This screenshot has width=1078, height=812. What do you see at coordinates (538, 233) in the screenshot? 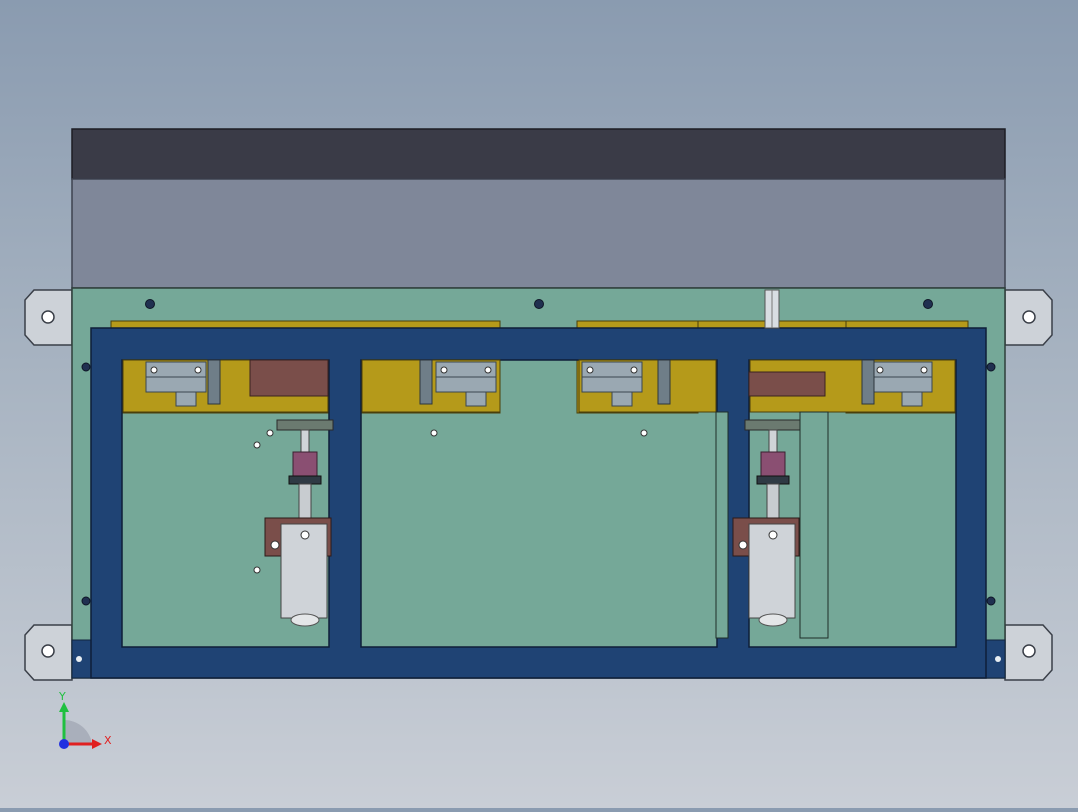
I see `hood-panel` at bounding box center [538, 233].